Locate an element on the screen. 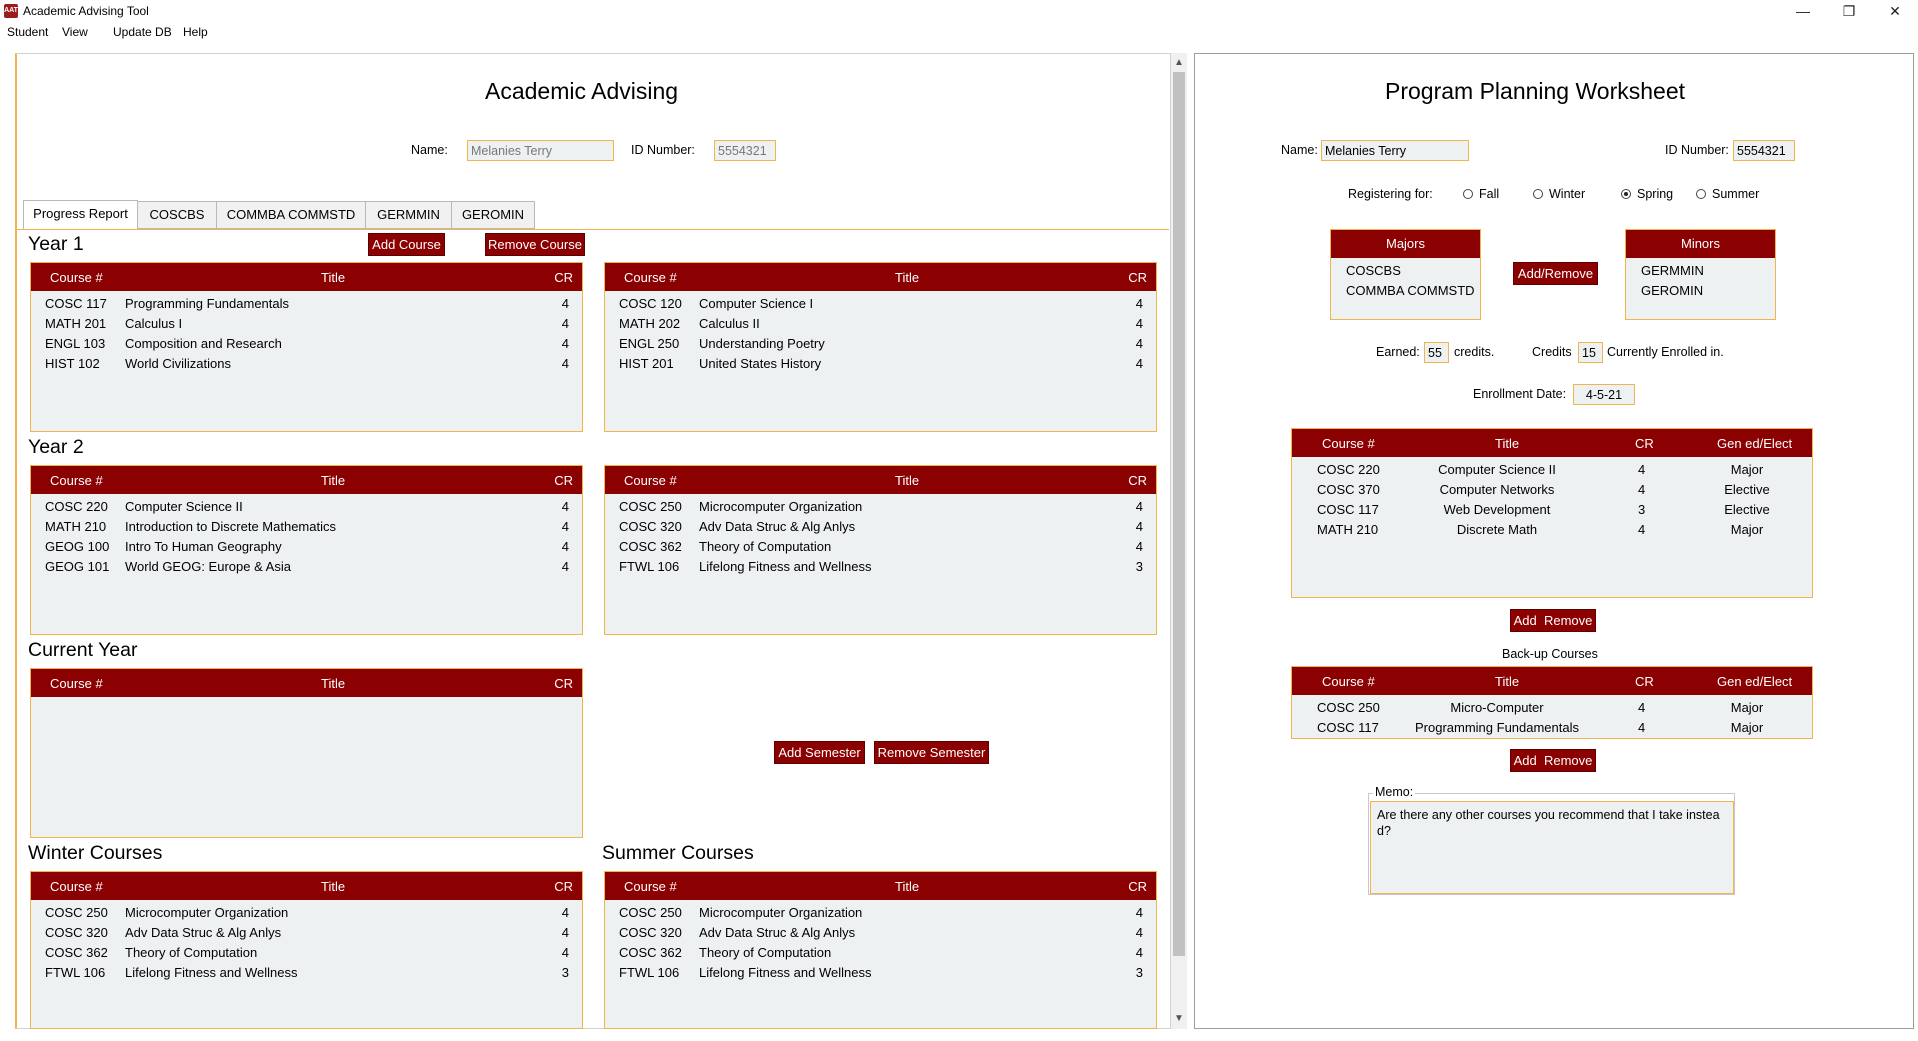  scroll-up-icon: ▲ is located at coordinates (1179, 63).